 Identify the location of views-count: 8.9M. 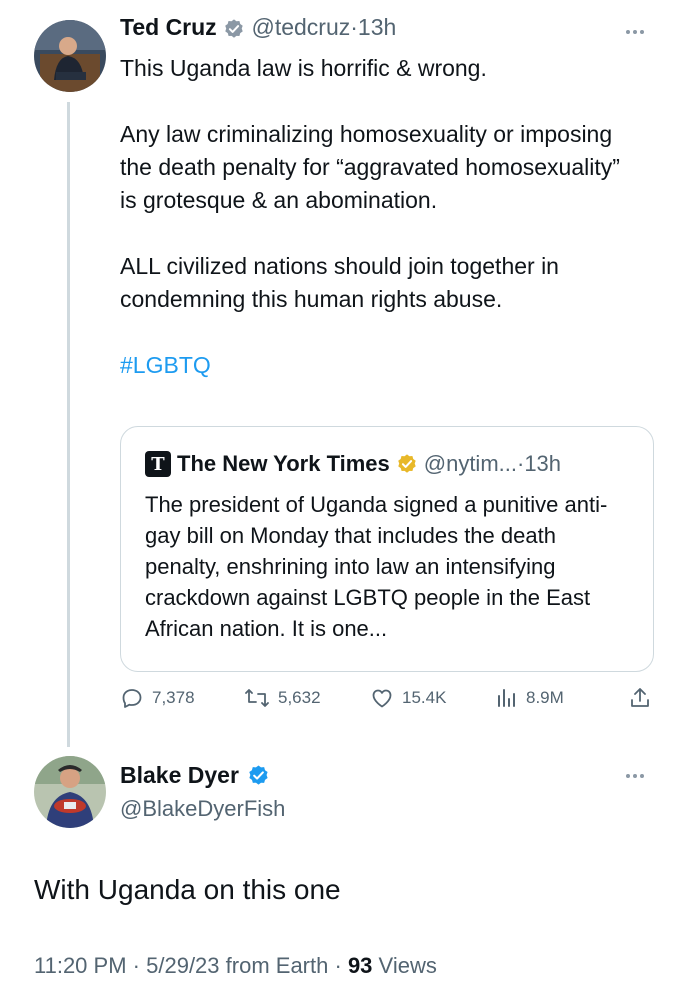
(545, 697).